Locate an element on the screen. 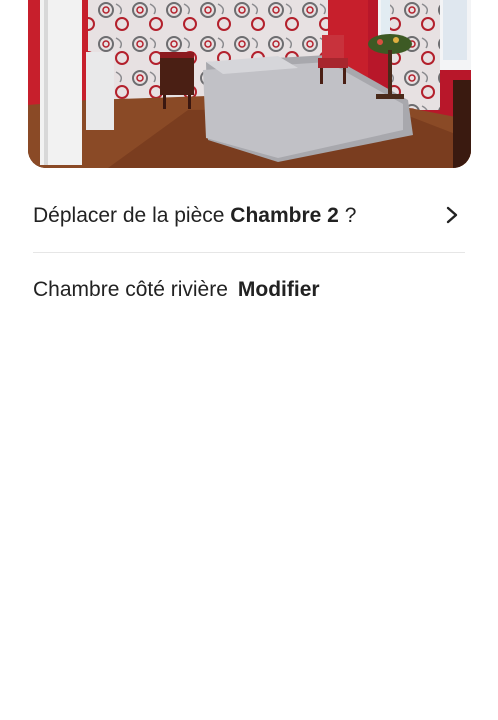 Image resolution: width=498 pixels, height=720 pixels. photo-caption-row: Chambre côté rivière Modifier is located at coordinates (176, 290).